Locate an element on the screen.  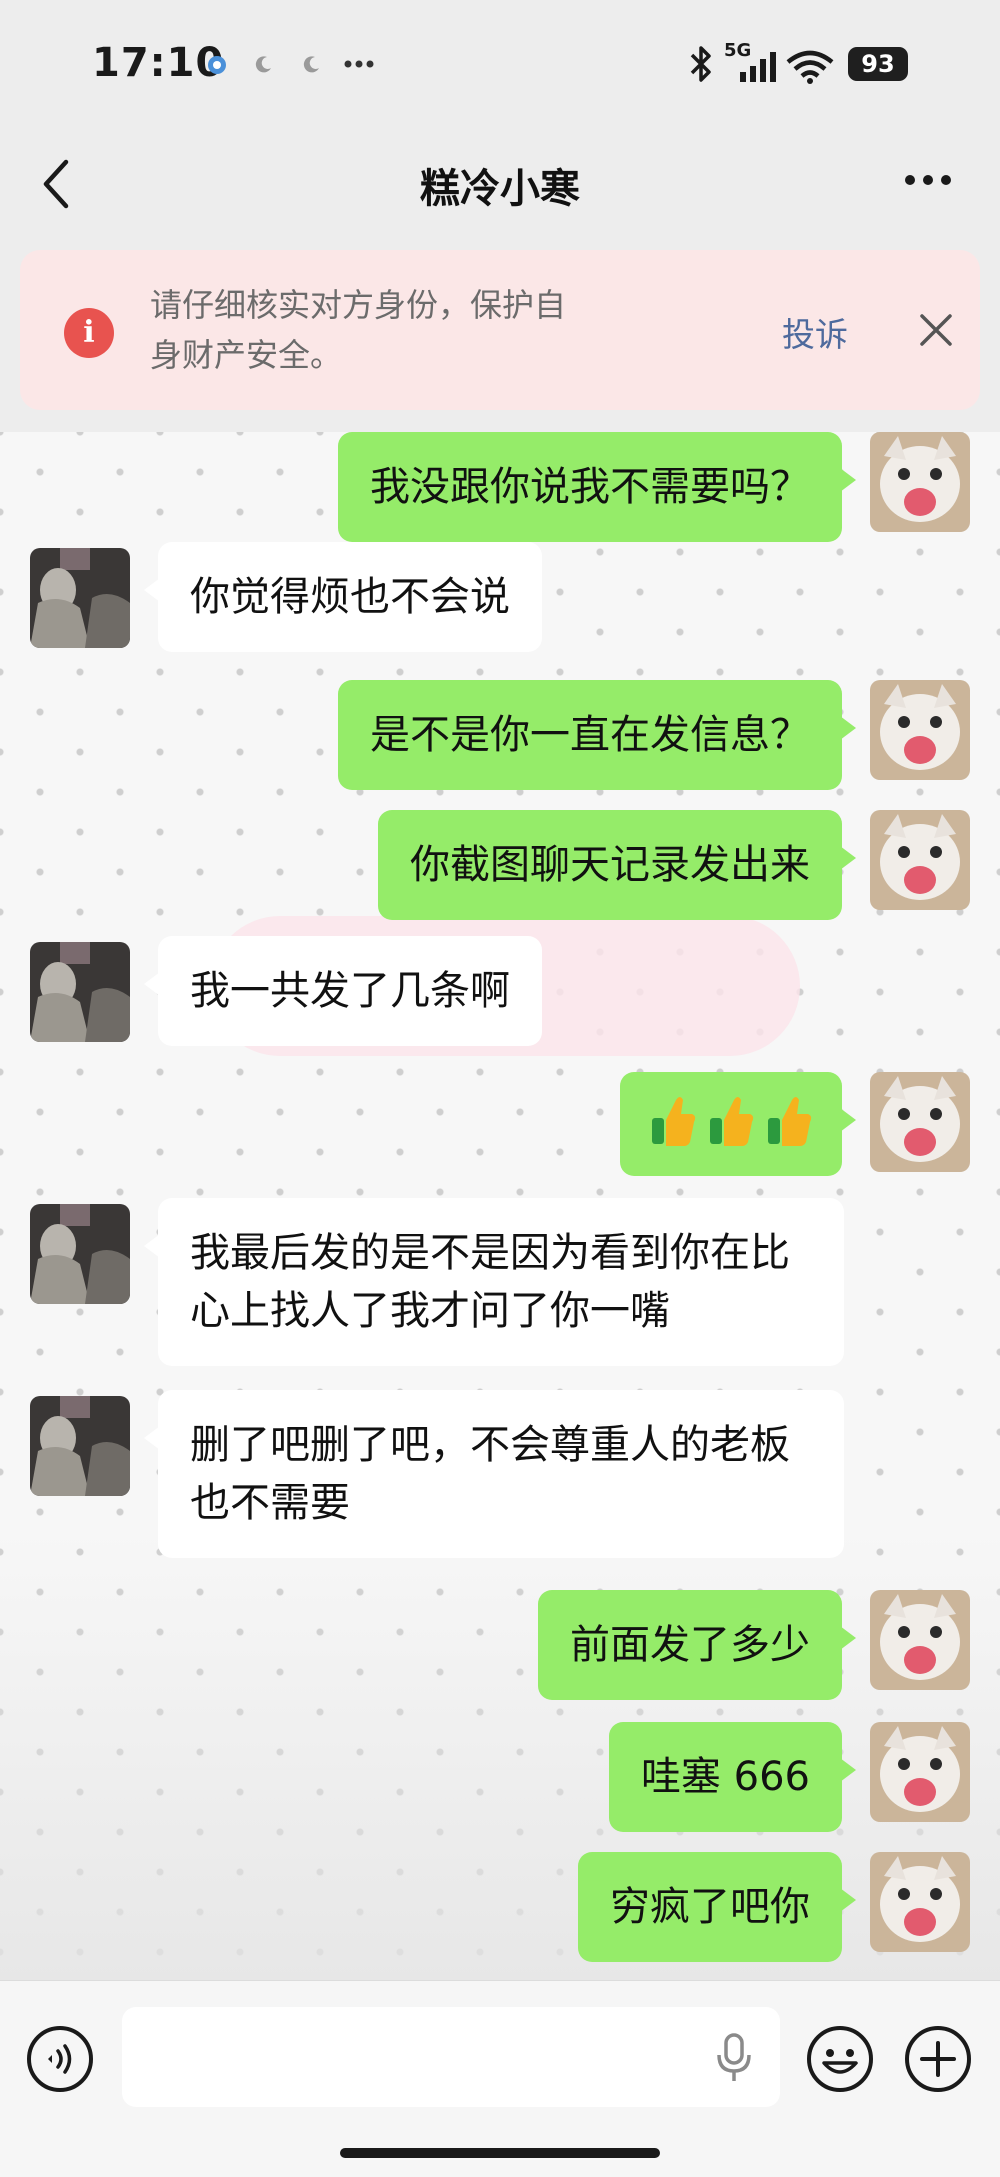
voice-icon is located at coordinates (60, 2059).